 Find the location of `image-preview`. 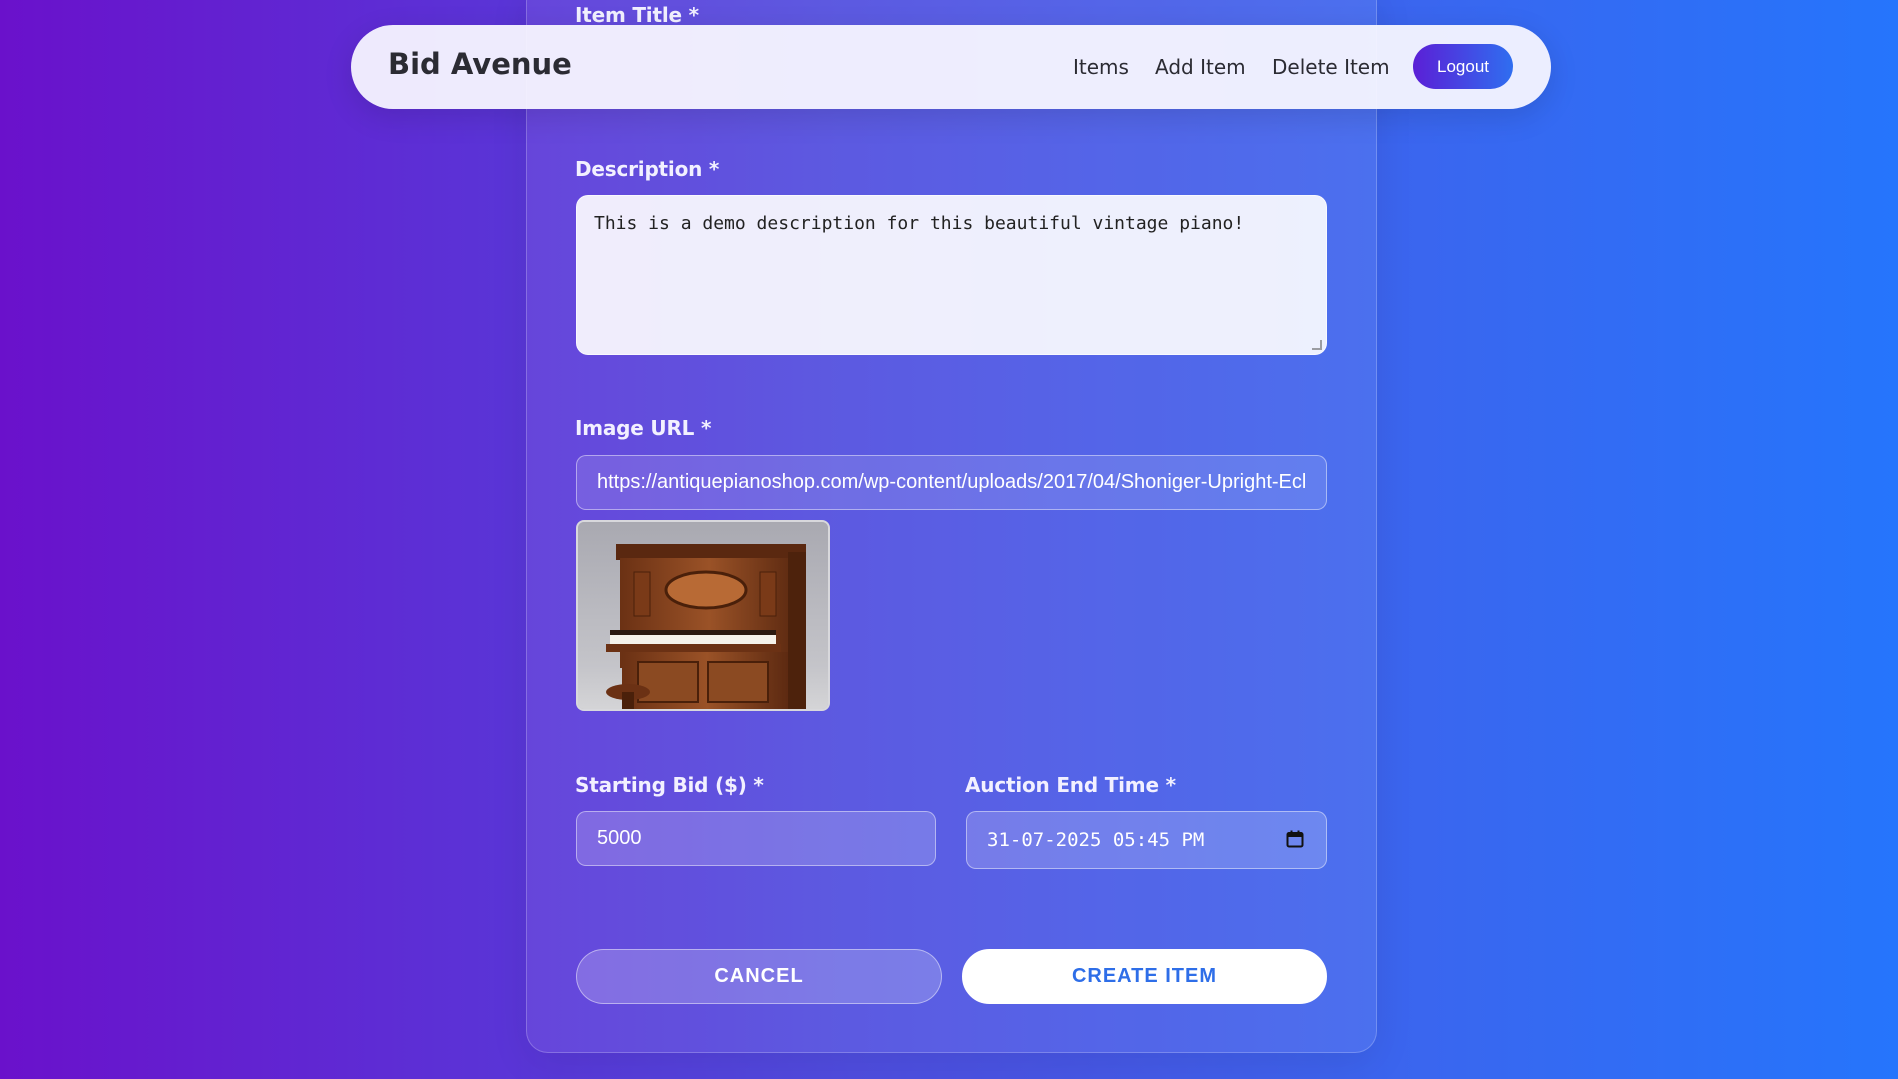

image-preview is located at coordinates (703, 615).